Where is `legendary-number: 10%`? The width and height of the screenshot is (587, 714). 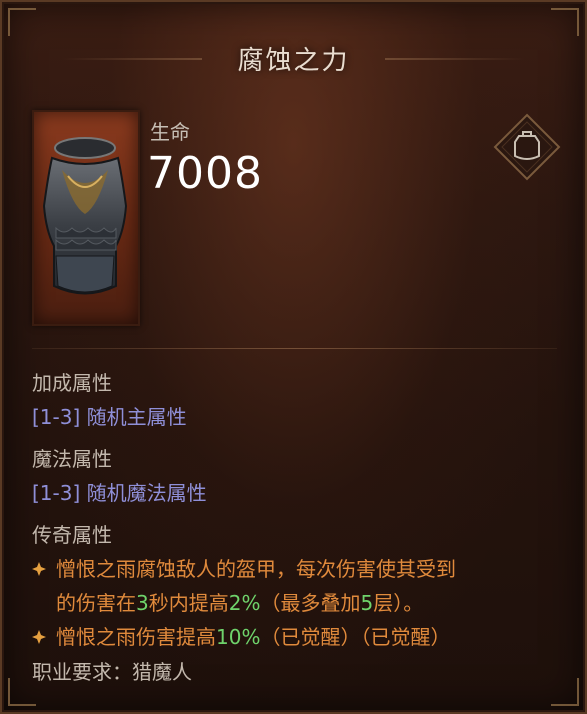
legendary-number: 10% is located at coordinates (238, 637).